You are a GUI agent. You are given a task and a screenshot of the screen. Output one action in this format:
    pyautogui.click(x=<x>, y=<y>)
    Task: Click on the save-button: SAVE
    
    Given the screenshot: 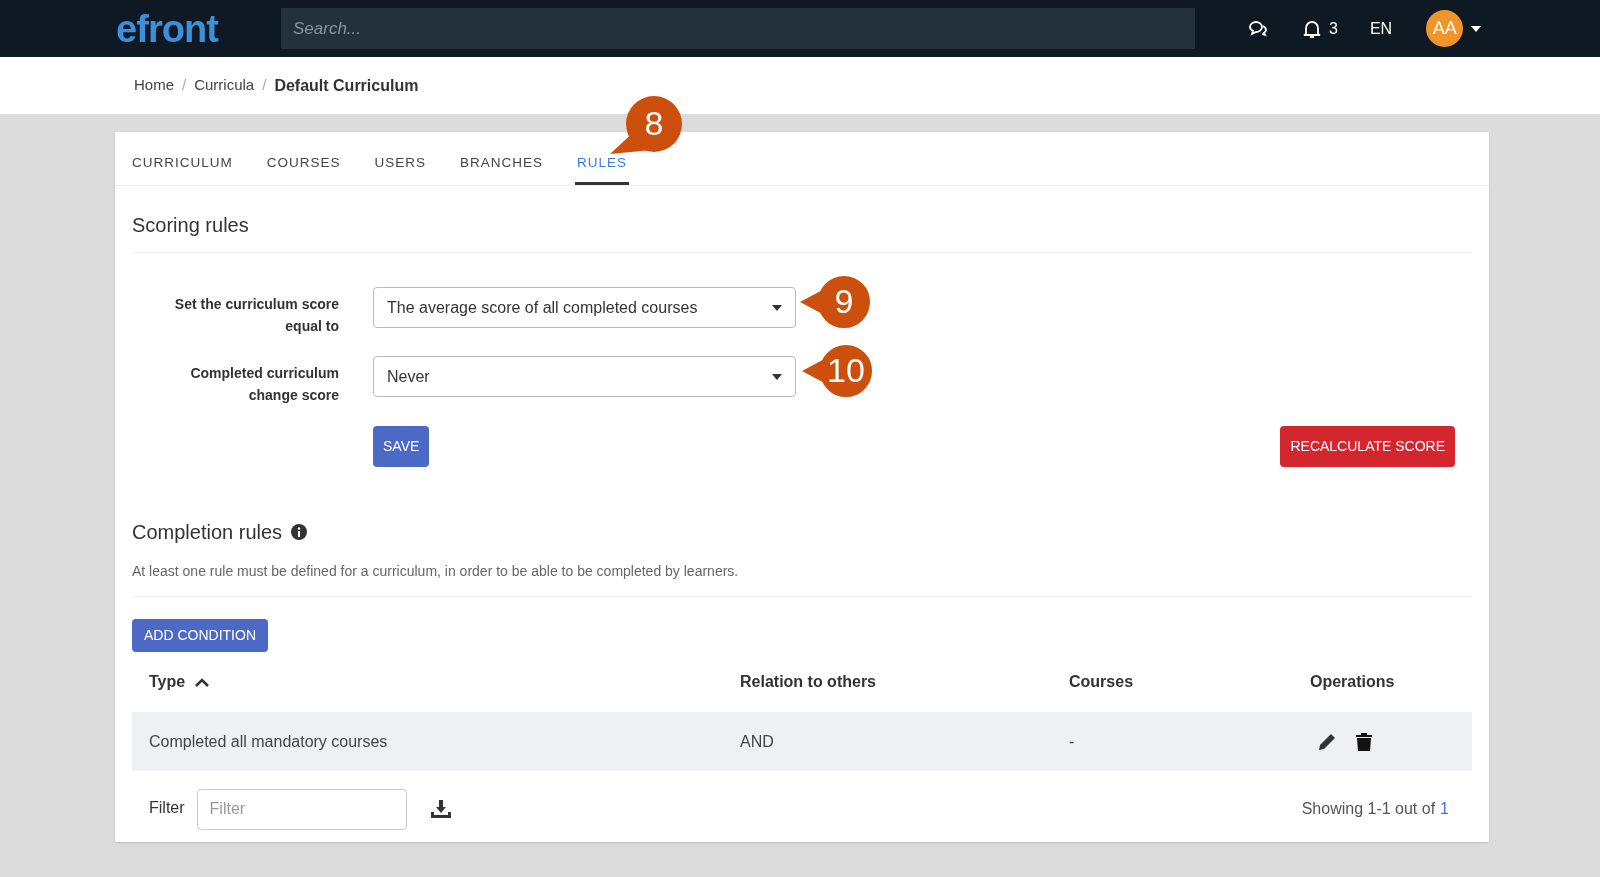 What is the action you would take?
    pyautogui.click(x=401, y=446)
    